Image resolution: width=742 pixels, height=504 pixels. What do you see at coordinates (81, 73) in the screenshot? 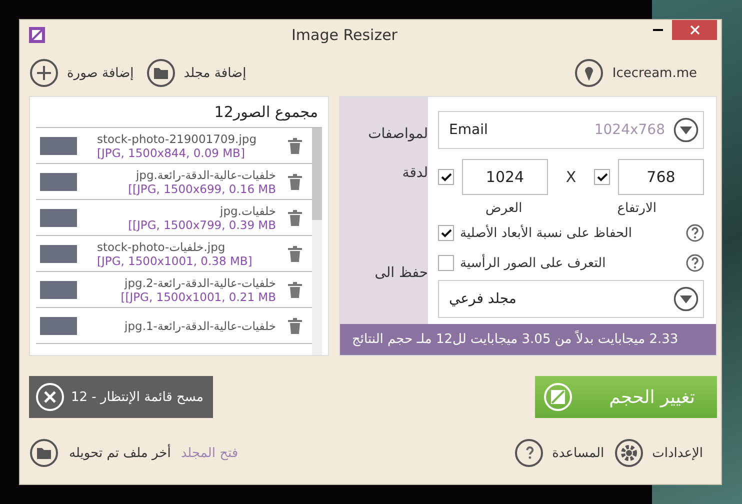
I see `add-image-button: إضافة صورة` at bounding box center [81, 73].